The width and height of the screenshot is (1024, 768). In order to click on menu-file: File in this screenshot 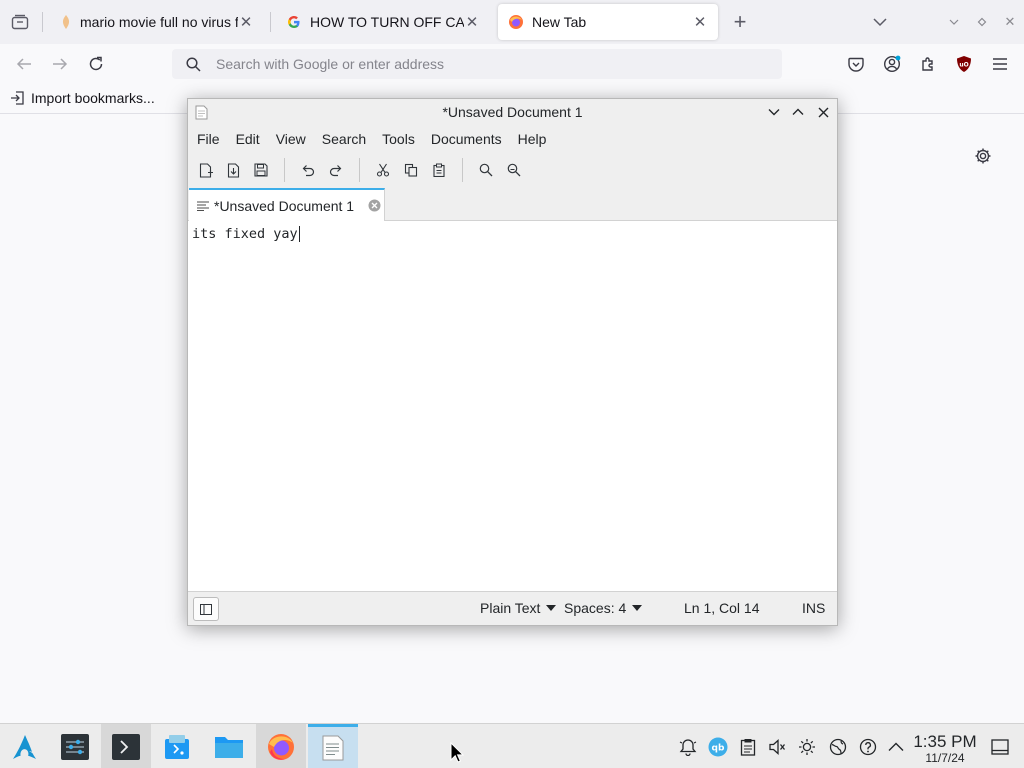, I will do `click(208, 139)`.